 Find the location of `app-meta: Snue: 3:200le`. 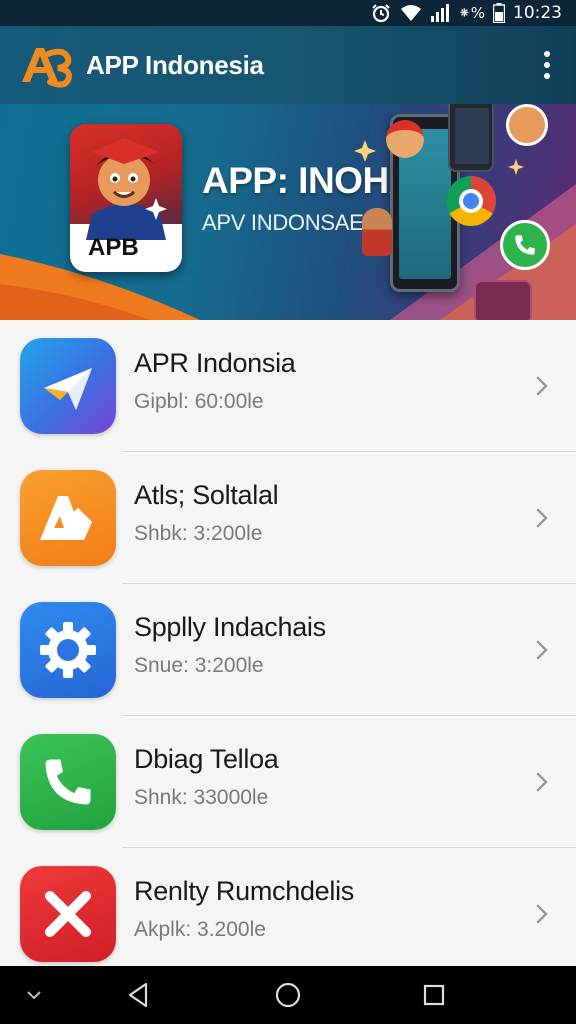

app-meta: Snue: 3:200le is located at coordinates (199, 665).